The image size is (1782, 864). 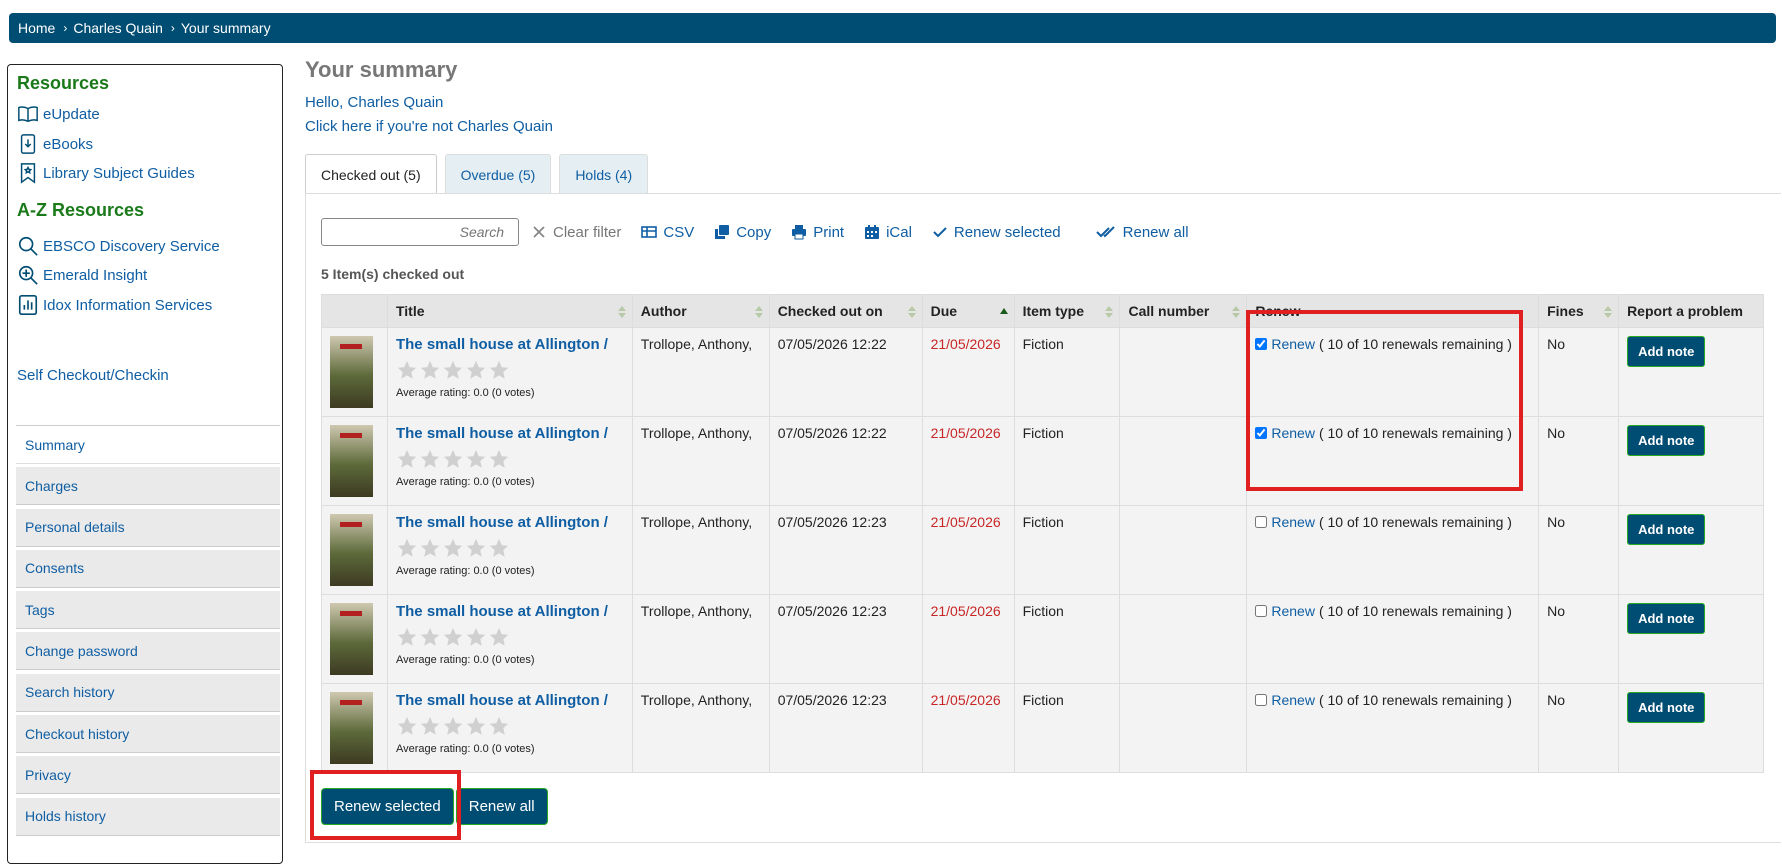 What do you see at coordinates (968, 311) in the screenshot?
I see `column-header-due: Due` at bounding box center [968, 311].